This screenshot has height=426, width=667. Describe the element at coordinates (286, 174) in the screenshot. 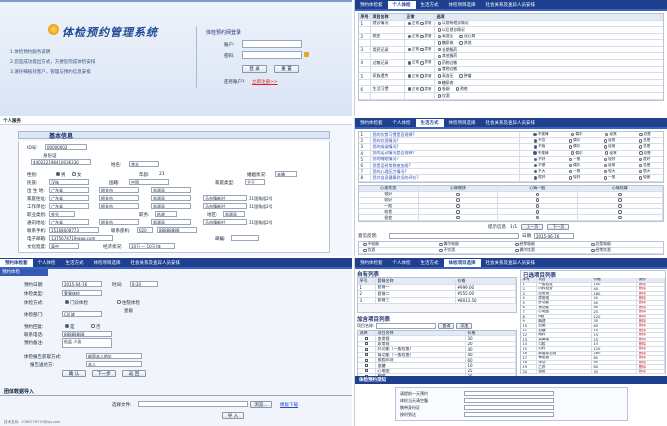

I see `marital-select: 未婚` at that location.